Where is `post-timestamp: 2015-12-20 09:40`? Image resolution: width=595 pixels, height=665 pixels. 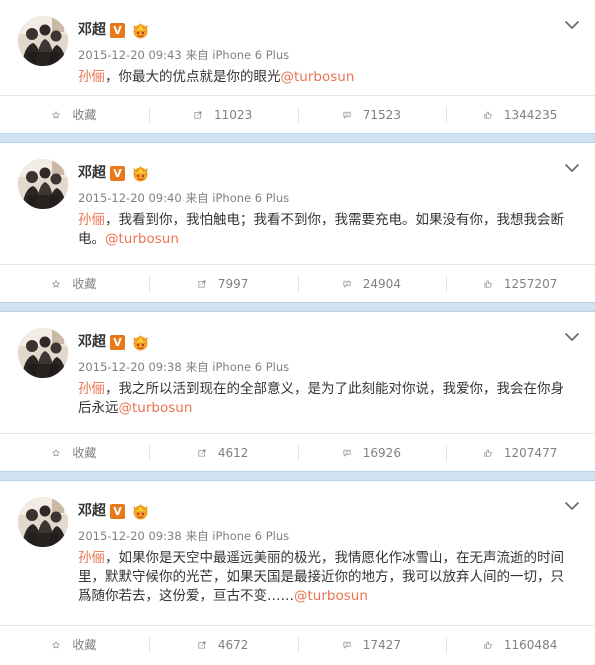
post-timestamp: 2015-12-20 09:40 is located at coordinates (130, 198).